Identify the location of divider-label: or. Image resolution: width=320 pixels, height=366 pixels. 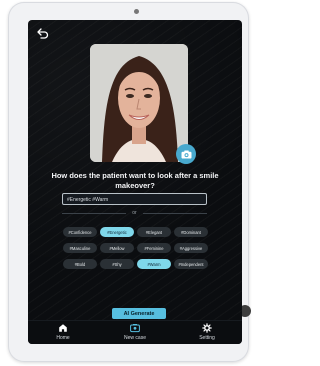
(134, 213).